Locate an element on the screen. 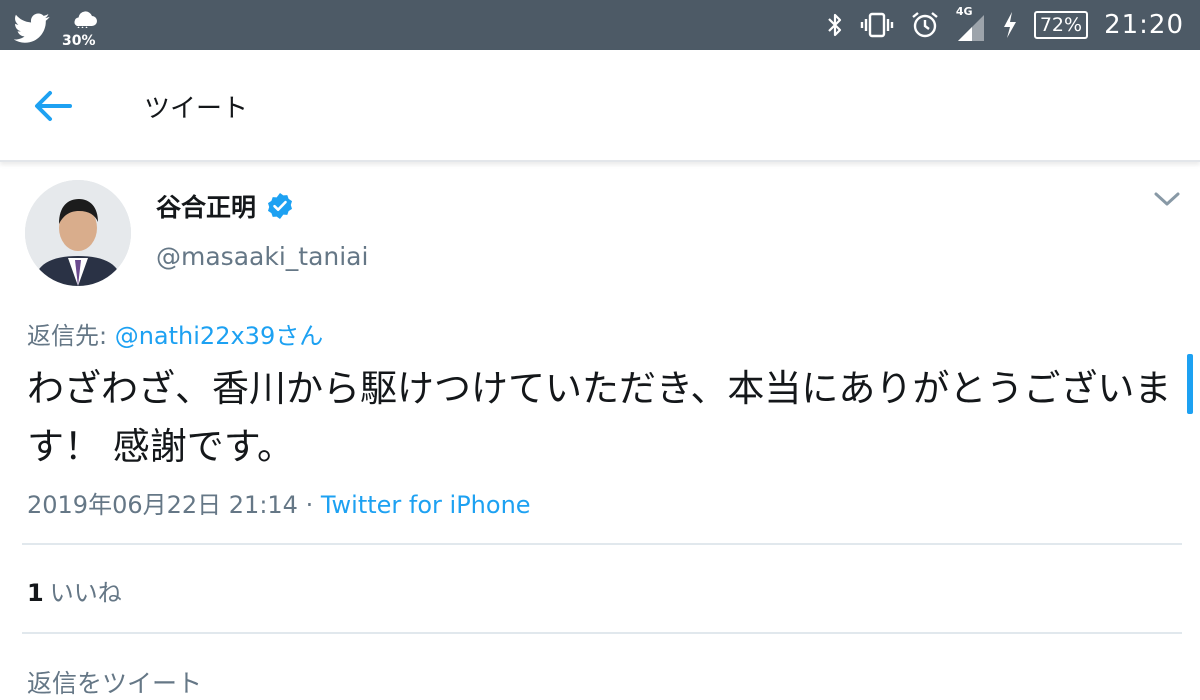  status-bar-left: 30% is located at coordinates (60, 28).